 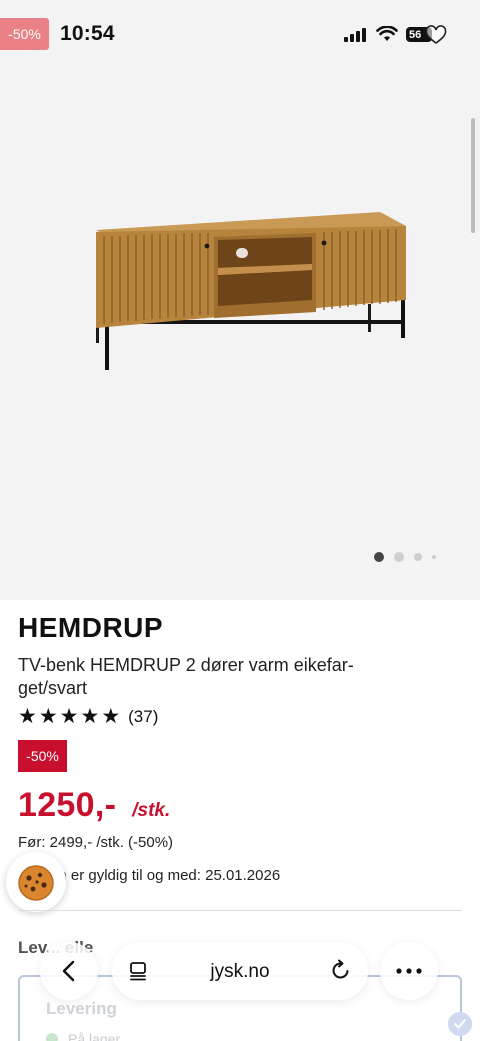 What do you see at coordinates (415, 34) in the screenshot?
I see `battery-level: 56` at bounding box center [415, 34].